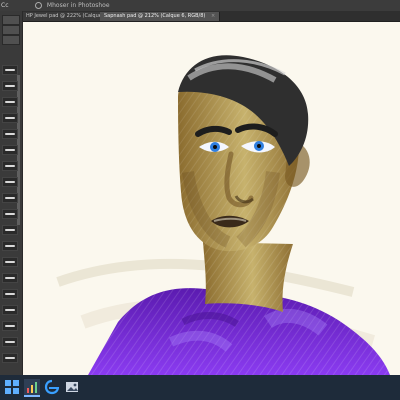  Describe the element at coordinates (200, 5) in the screenshot. I see `menubar: Cc Mhoser in Photoshoe` at that location.